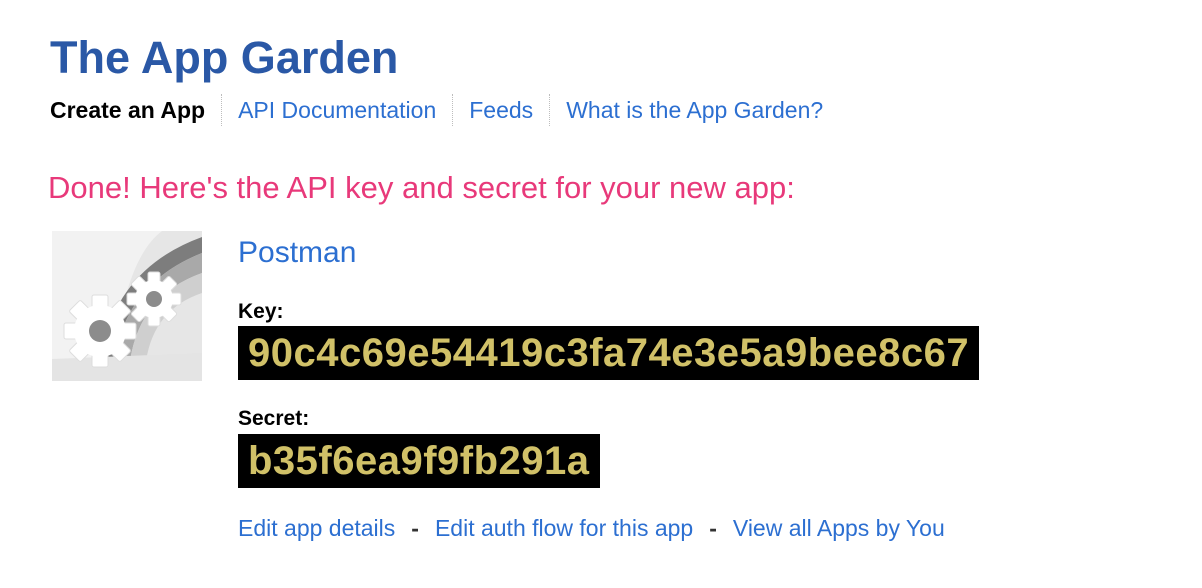 This screenshot has width=1202, height=588. I want to click on nav-item-what-is-app-garden: What is the App Garden?, so click(694, 110).